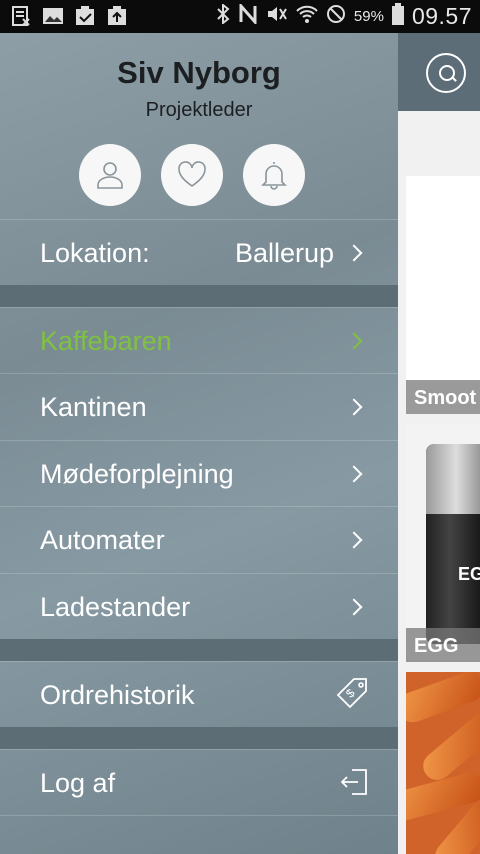 Image resolution: width=480 pixels, height=854 pixels. What do you see at coordinates (368, 16) in the screenshot?
I see `battery-percent: 59%` at bounding box center [368, 16].